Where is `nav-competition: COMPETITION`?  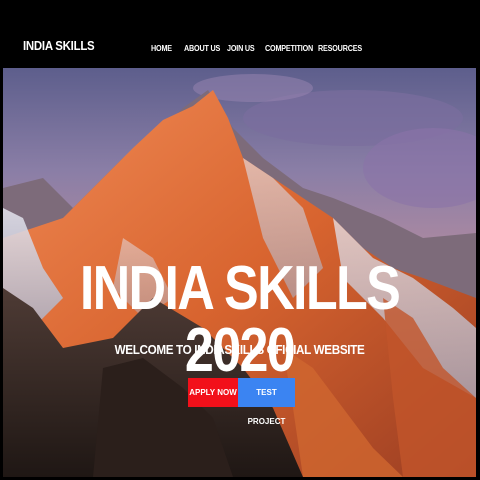 nav-competition: COMPETITION is located at coordinates (289, 48).